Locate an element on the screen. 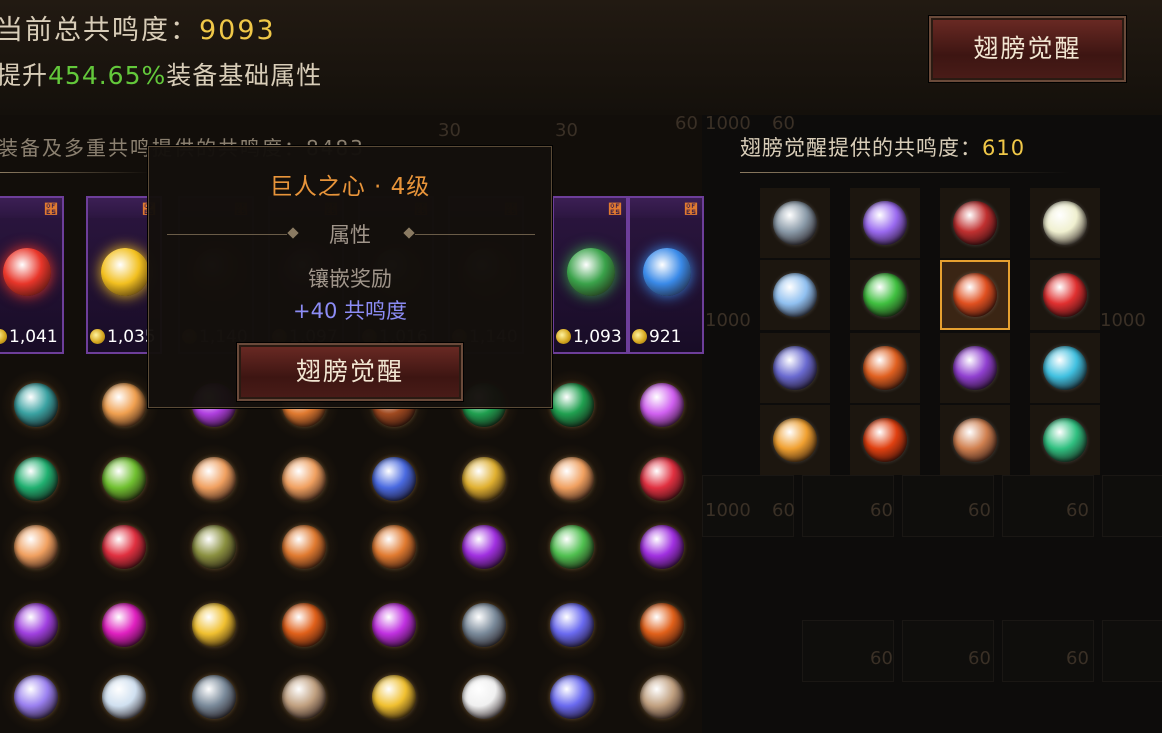  section-divider is located at coordinates (75, 172).